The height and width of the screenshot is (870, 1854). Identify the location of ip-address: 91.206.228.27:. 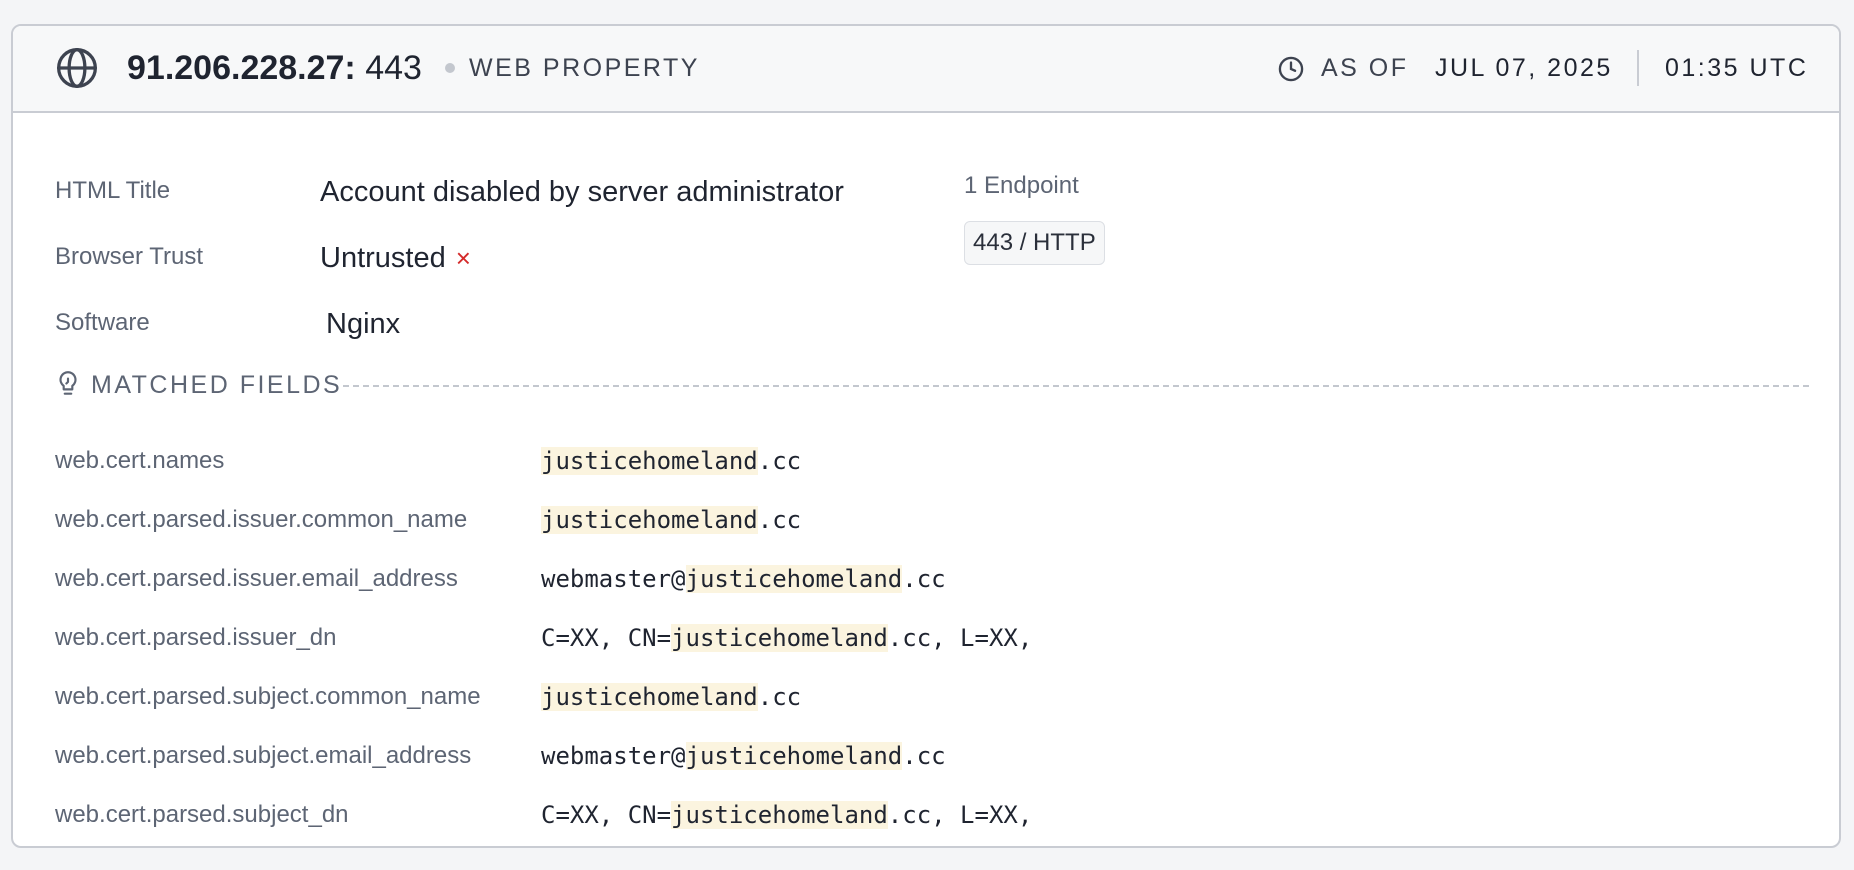
(241, 68).